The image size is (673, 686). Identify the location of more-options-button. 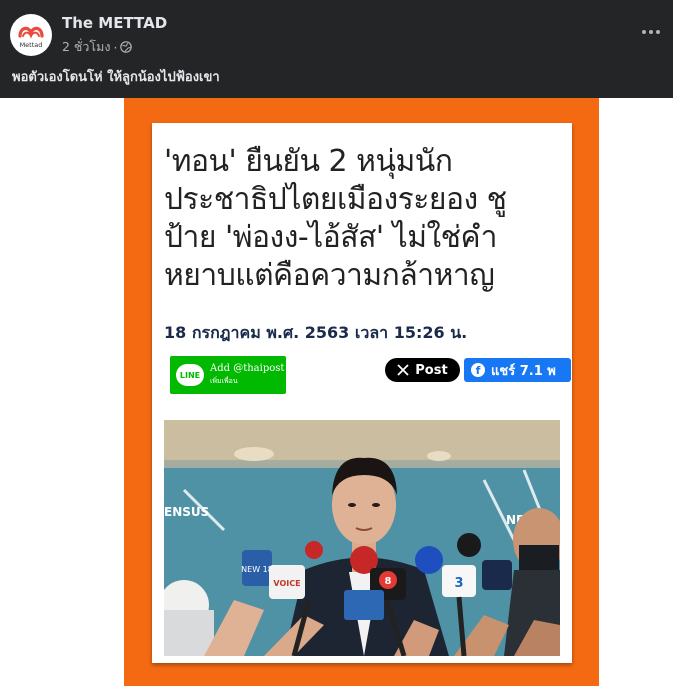
(651, 32).